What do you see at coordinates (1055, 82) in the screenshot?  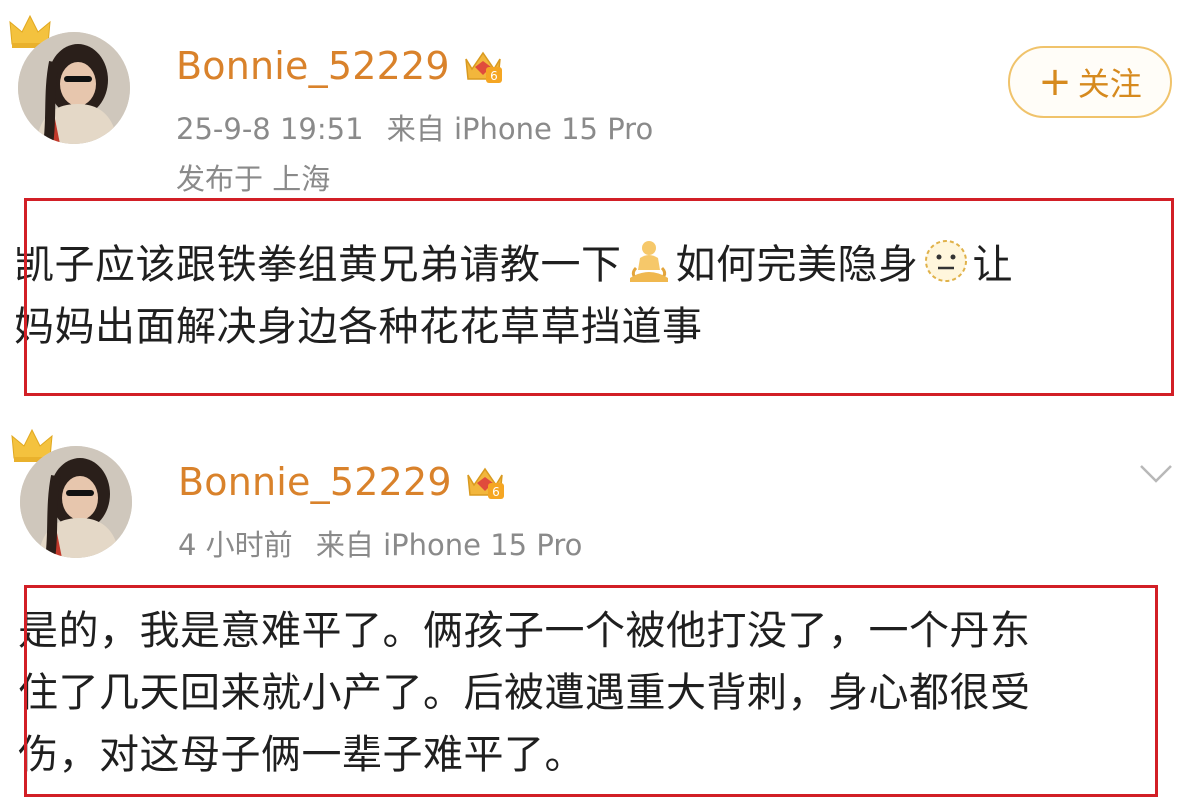 I see `plus-icon: +` at bounding box center [1055, 82].